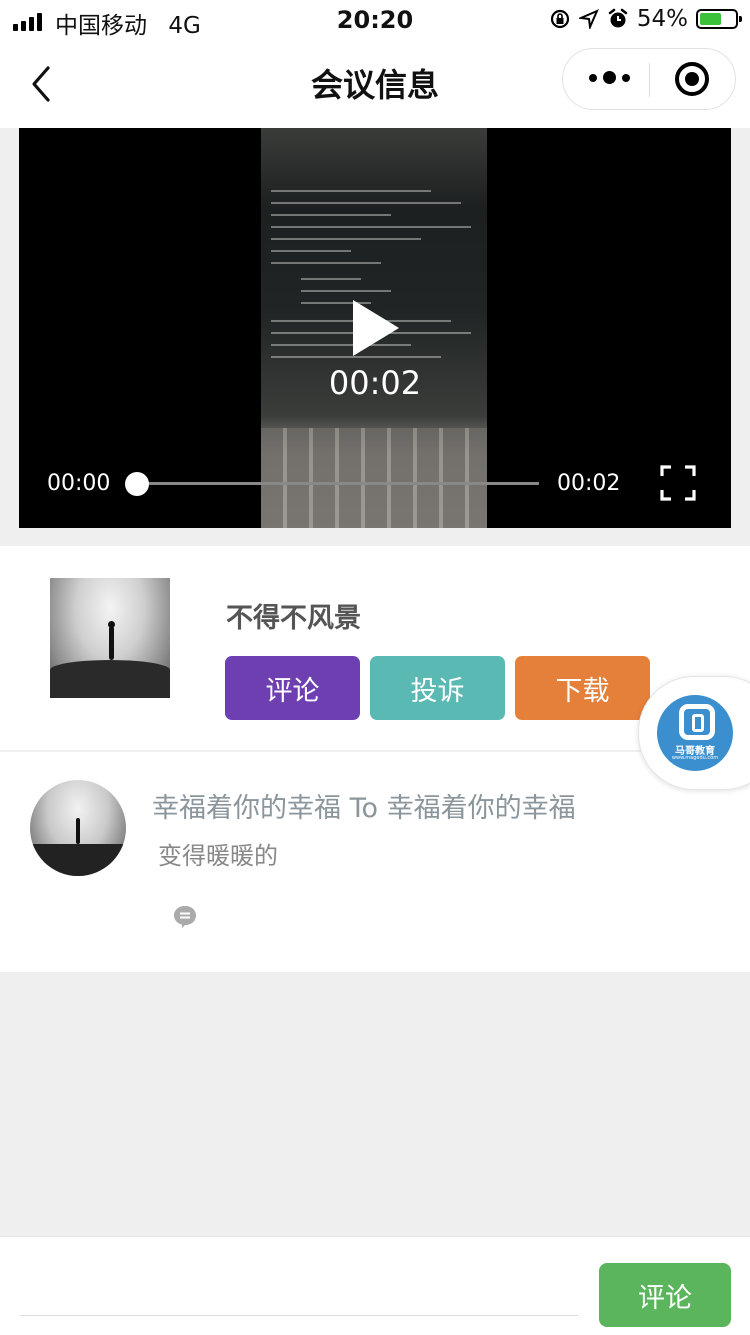 The width and height of the screenshot is (750, 1335). I want to click on orientation-lock-icon, so click(559, 19).